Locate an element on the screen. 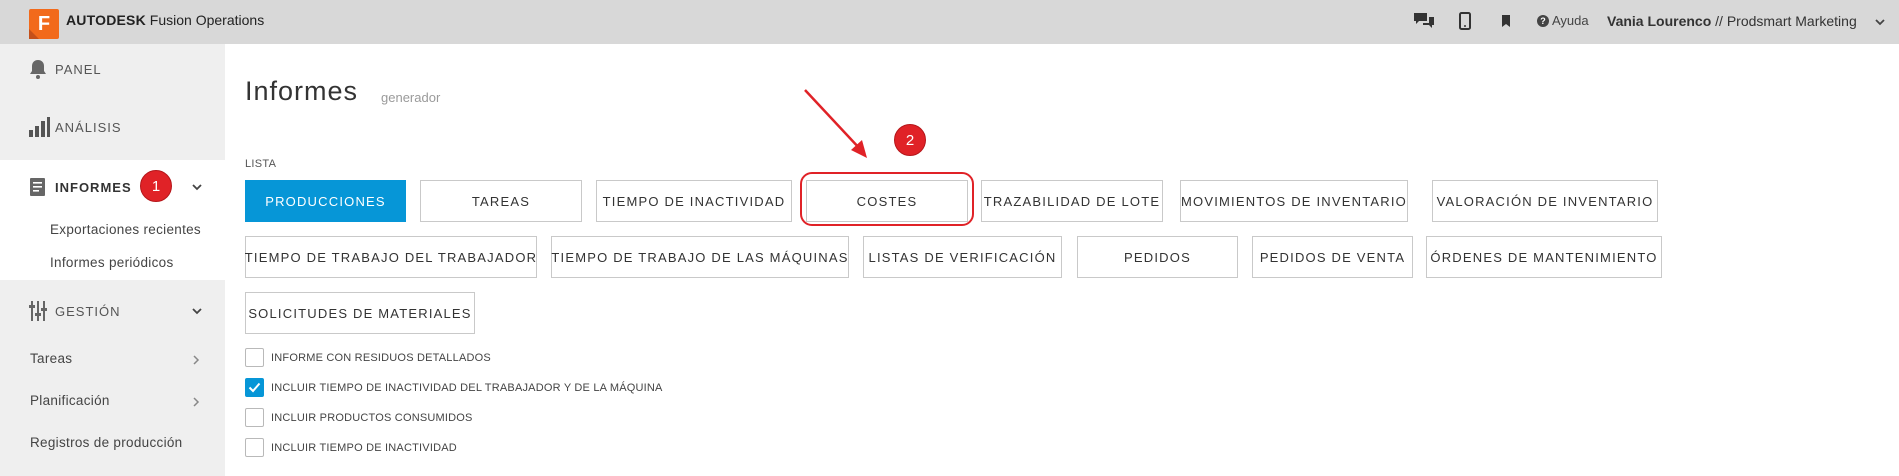  sidebar-item-informes: INFORMES is located at coordinates (112, 187).